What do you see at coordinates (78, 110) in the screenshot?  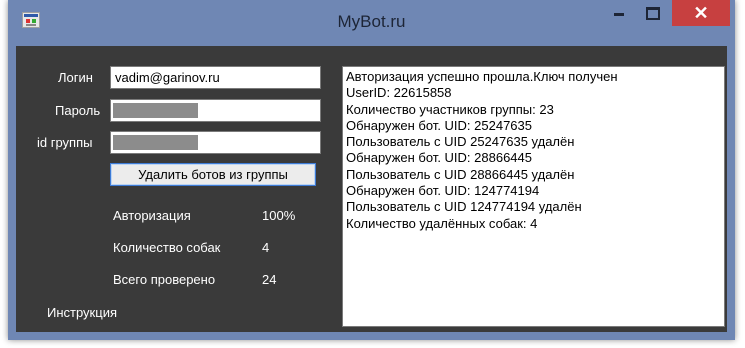 I see `password-label: Пароль` at bounding box center [78, 110].